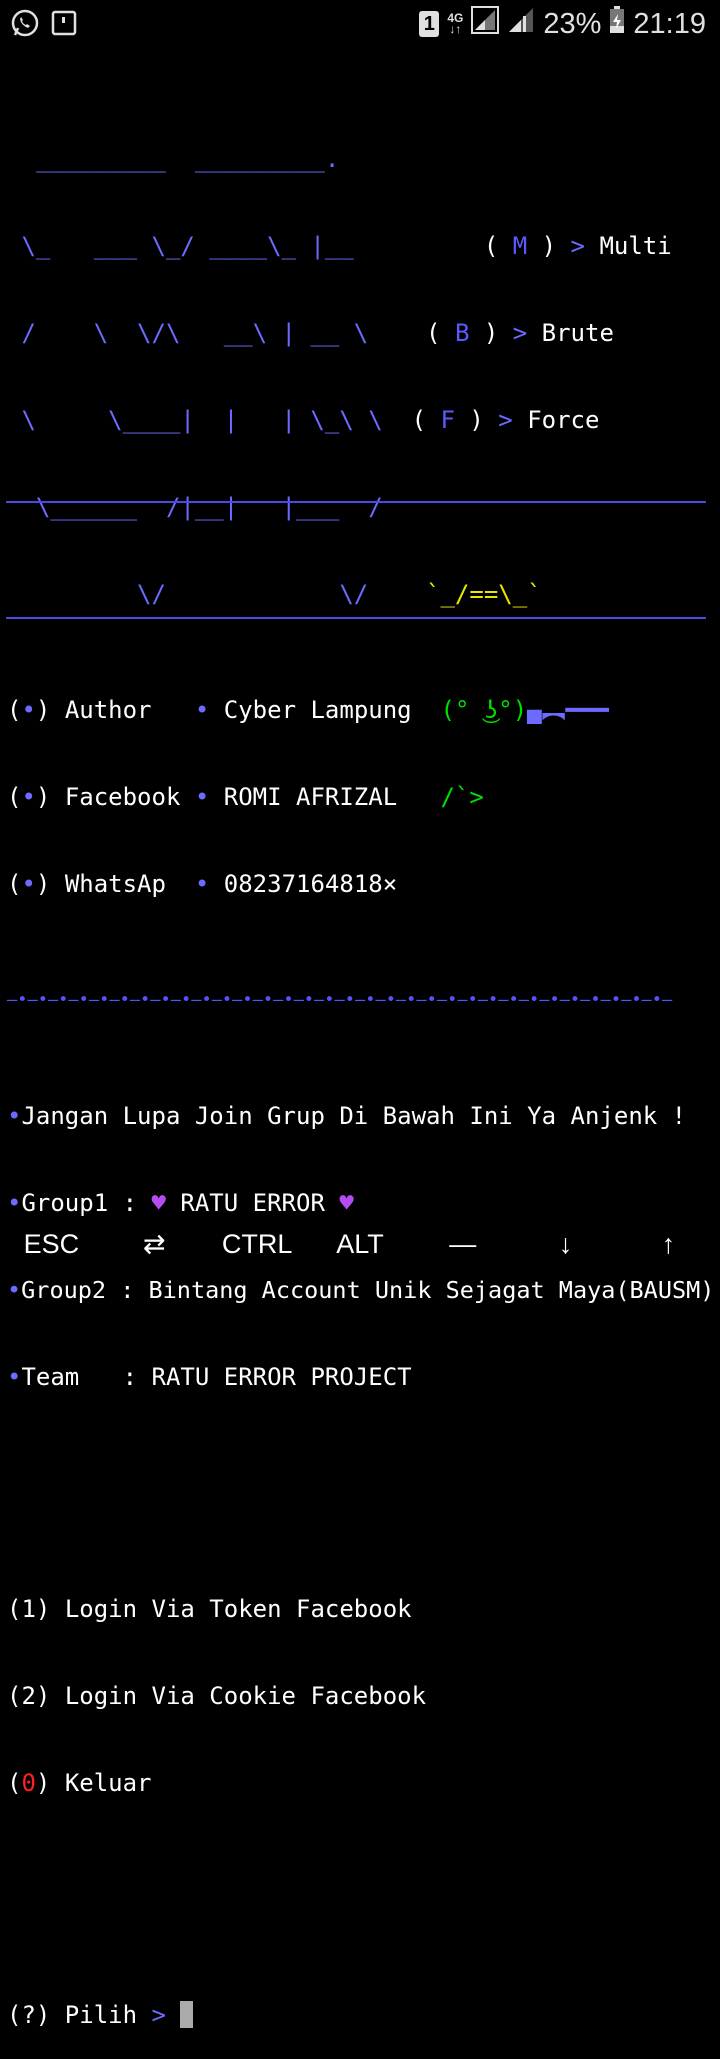  I want to click on info-row: (•) Facebook • ROMI AFRIZAL /`>, so click(245, 797).